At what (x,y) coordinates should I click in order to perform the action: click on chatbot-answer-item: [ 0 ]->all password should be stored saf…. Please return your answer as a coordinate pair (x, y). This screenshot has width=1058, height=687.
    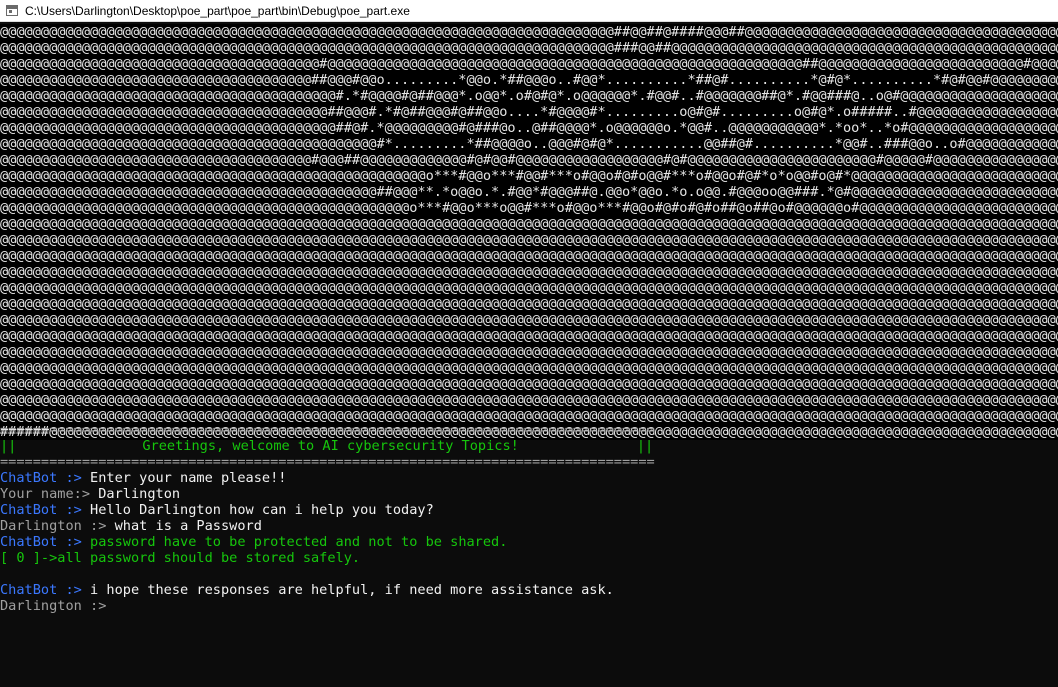
    Looking at the image, I should click on (180, 558).